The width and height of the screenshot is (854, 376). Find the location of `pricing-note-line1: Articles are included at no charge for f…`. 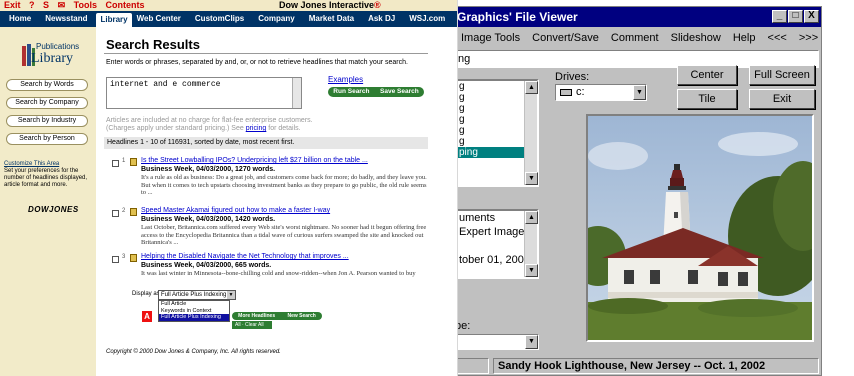

pricing-note-line1: Articles are included at no charge for f… is located at coordinates (209, 120).